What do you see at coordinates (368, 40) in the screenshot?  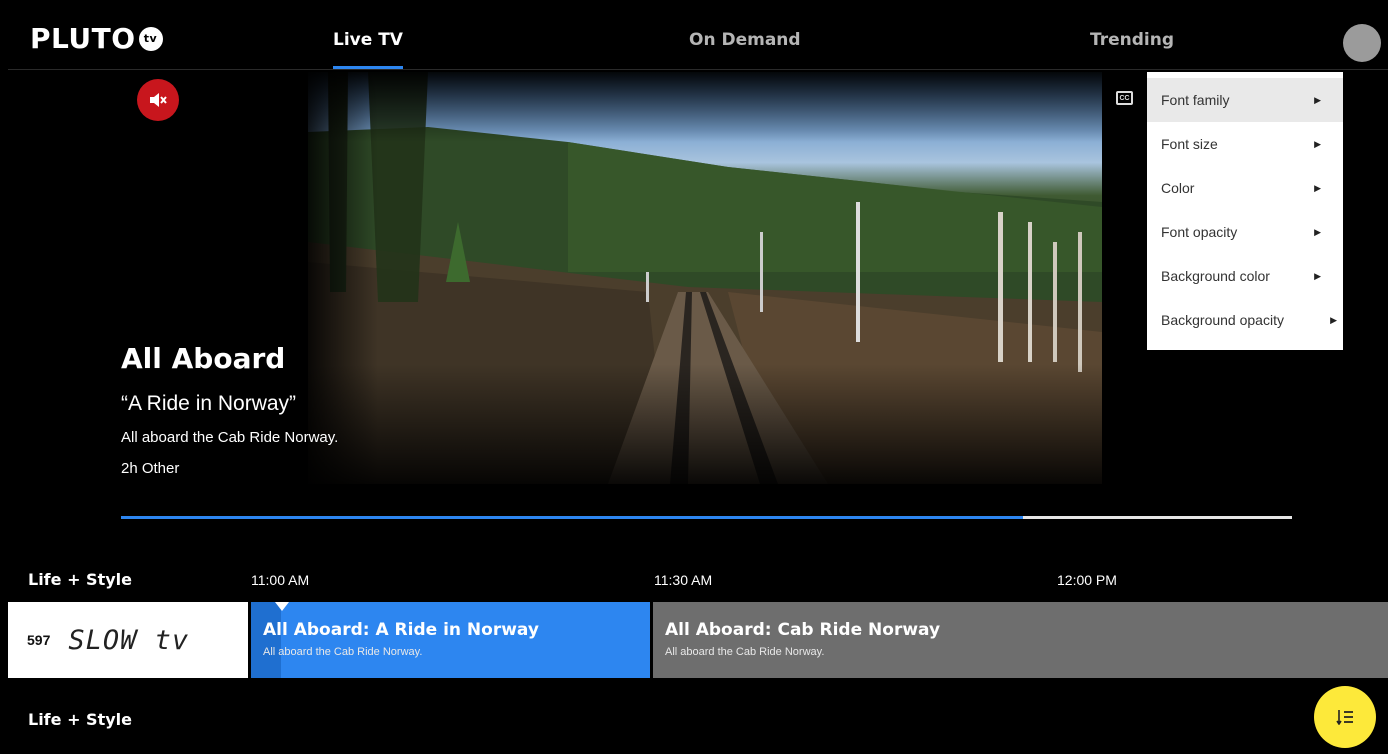 I see `tab-live-tv: Live TV` at bounding box center [368, 40].